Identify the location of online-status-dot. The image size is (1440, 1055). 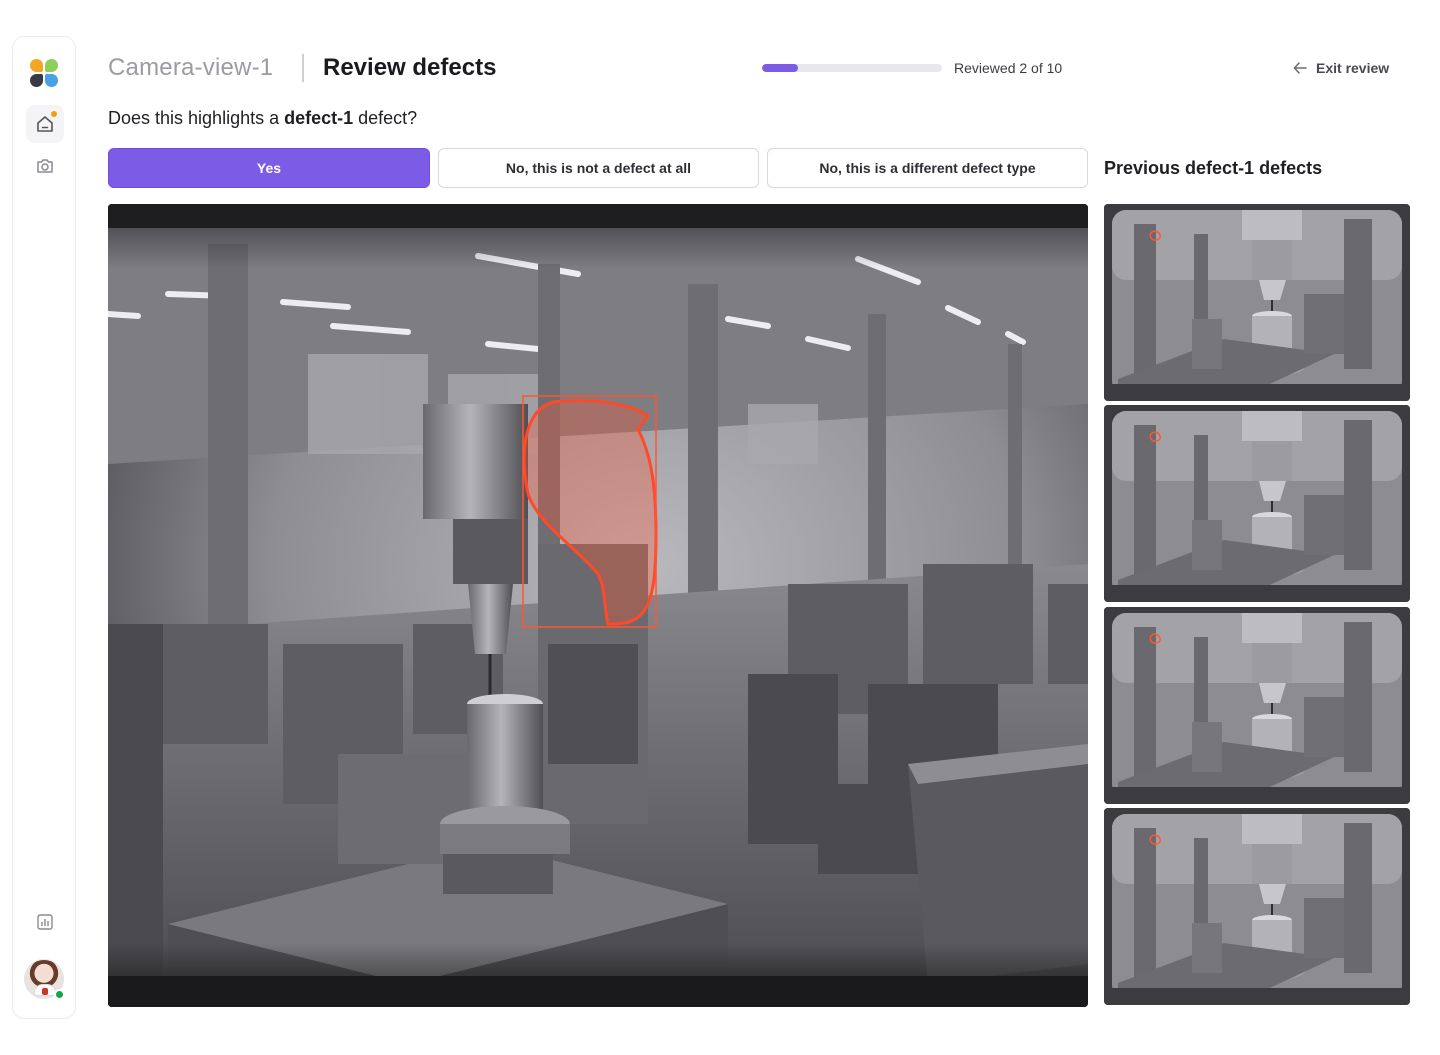
(59, 994).